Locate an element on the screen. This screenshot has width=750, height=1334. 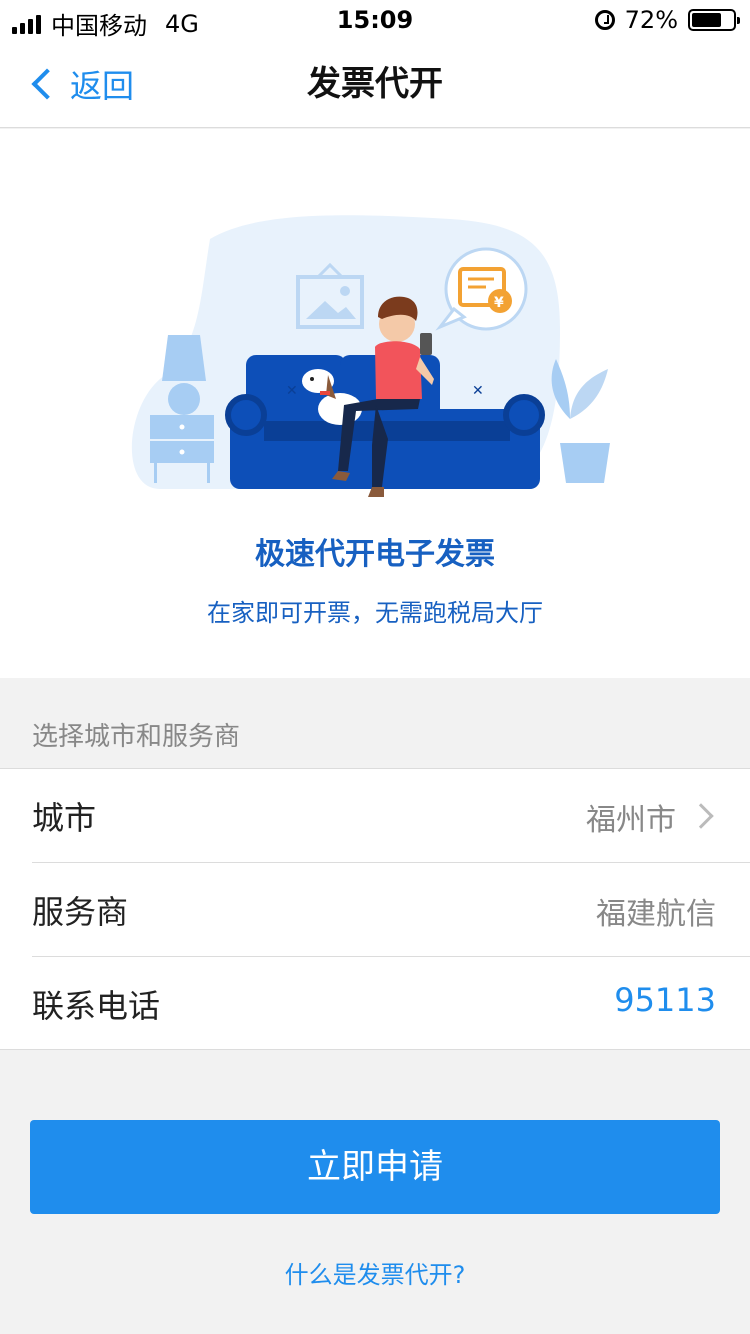
sofa-illustration: ✕ ✕ ¥ is located at coordinates (370, 356).